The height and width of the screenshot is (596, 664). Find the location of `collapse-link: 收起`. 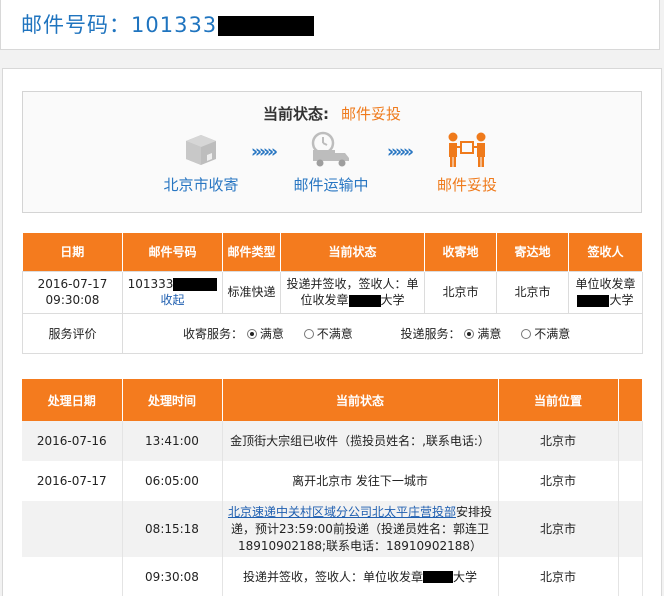

collapse-link: 收起 is located at coordinates (172, 300).